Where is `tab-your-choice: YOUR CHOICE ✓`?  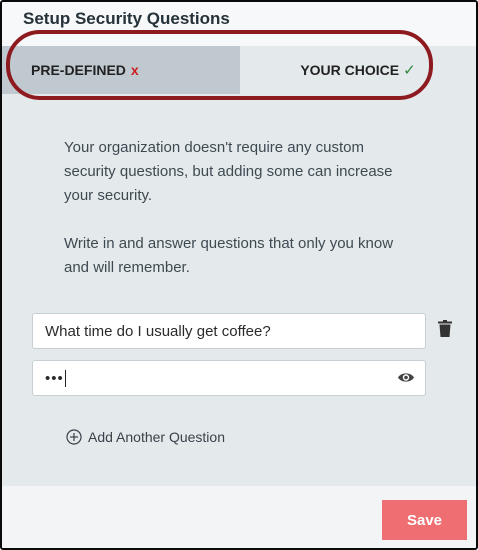 tab-your-choice: YOUR CHOICE ✓ is located at coordinates (358, 70).